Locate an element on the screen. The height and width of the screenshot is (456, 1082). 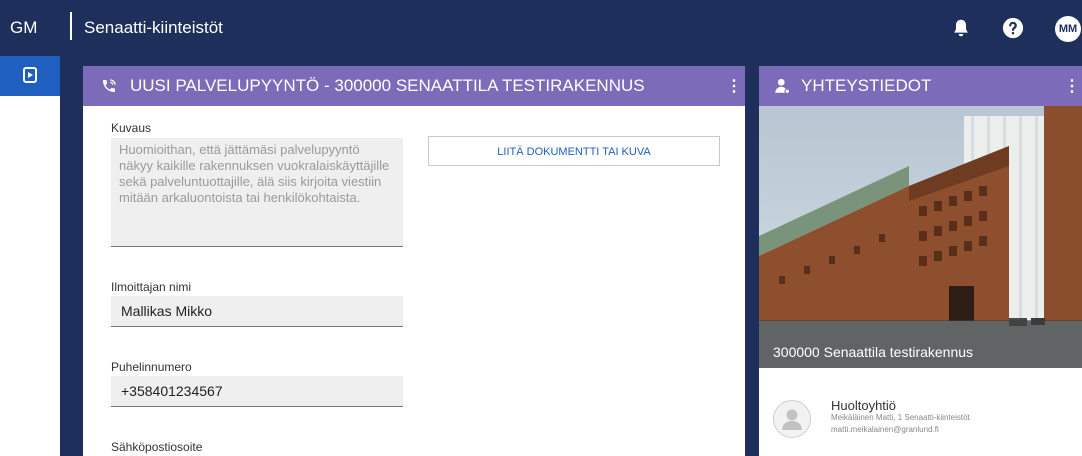
contact-card-menu: ⋮ is located at coordinates (1072, 86).